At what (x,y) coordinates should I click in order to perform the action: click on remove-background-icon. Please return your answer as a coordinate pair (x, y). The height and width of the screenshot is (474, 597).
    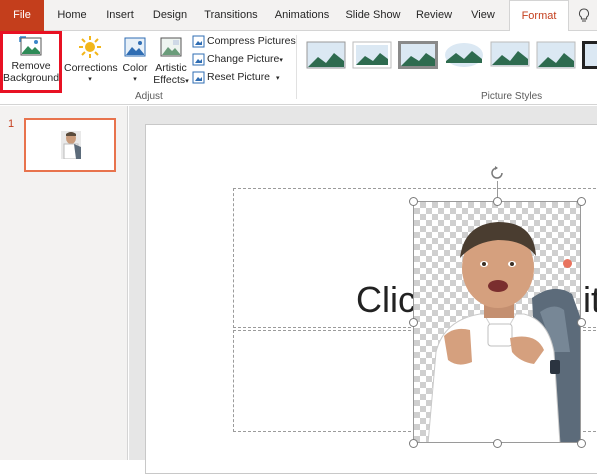
    Looking at the image, I should click on (31, 47).